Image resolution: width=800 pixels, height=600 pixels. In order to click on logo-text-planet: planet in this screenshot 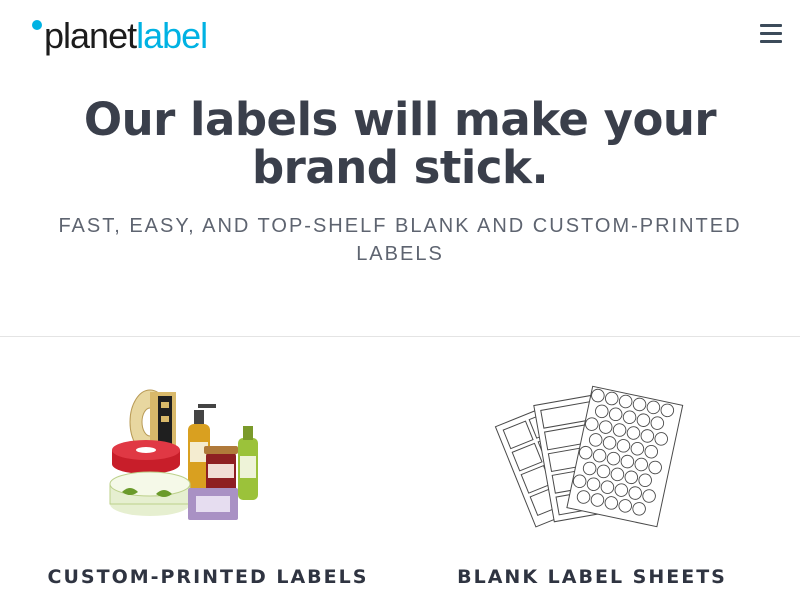, I will do `click(90, 35)`.